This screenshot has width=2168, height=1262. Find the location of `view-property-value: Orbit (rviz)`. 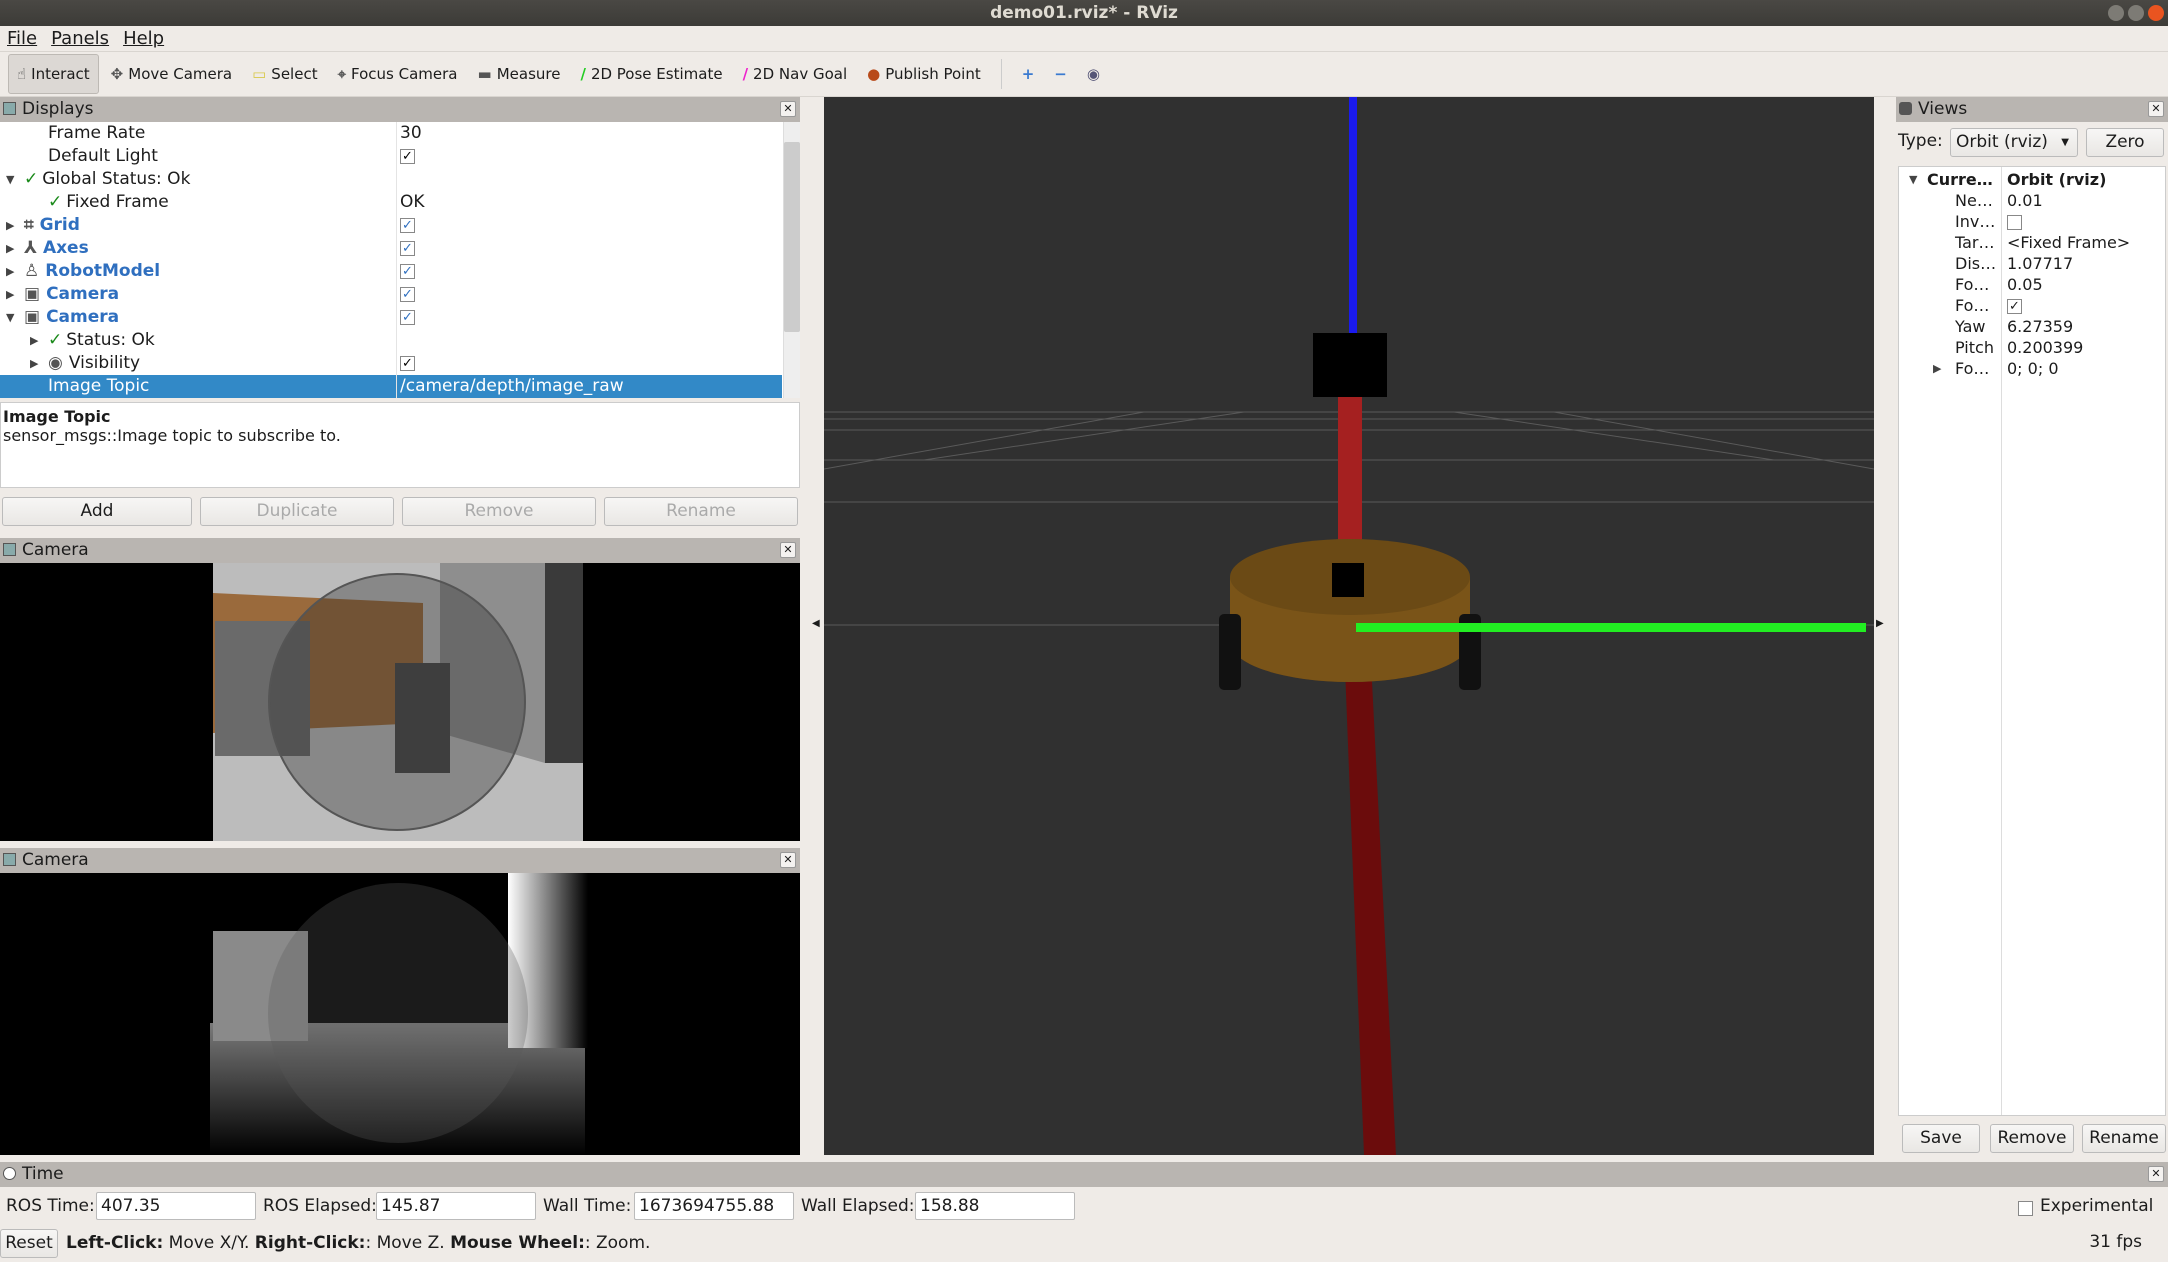

view-property-value: Orbit (rviz) is located at coordinates (2056, 179).